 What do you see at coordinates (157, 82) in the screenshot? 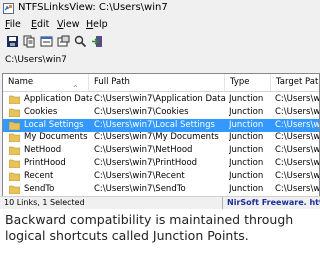
I see `column-header-full-path: Full Path` at bounding box center [157, 82].